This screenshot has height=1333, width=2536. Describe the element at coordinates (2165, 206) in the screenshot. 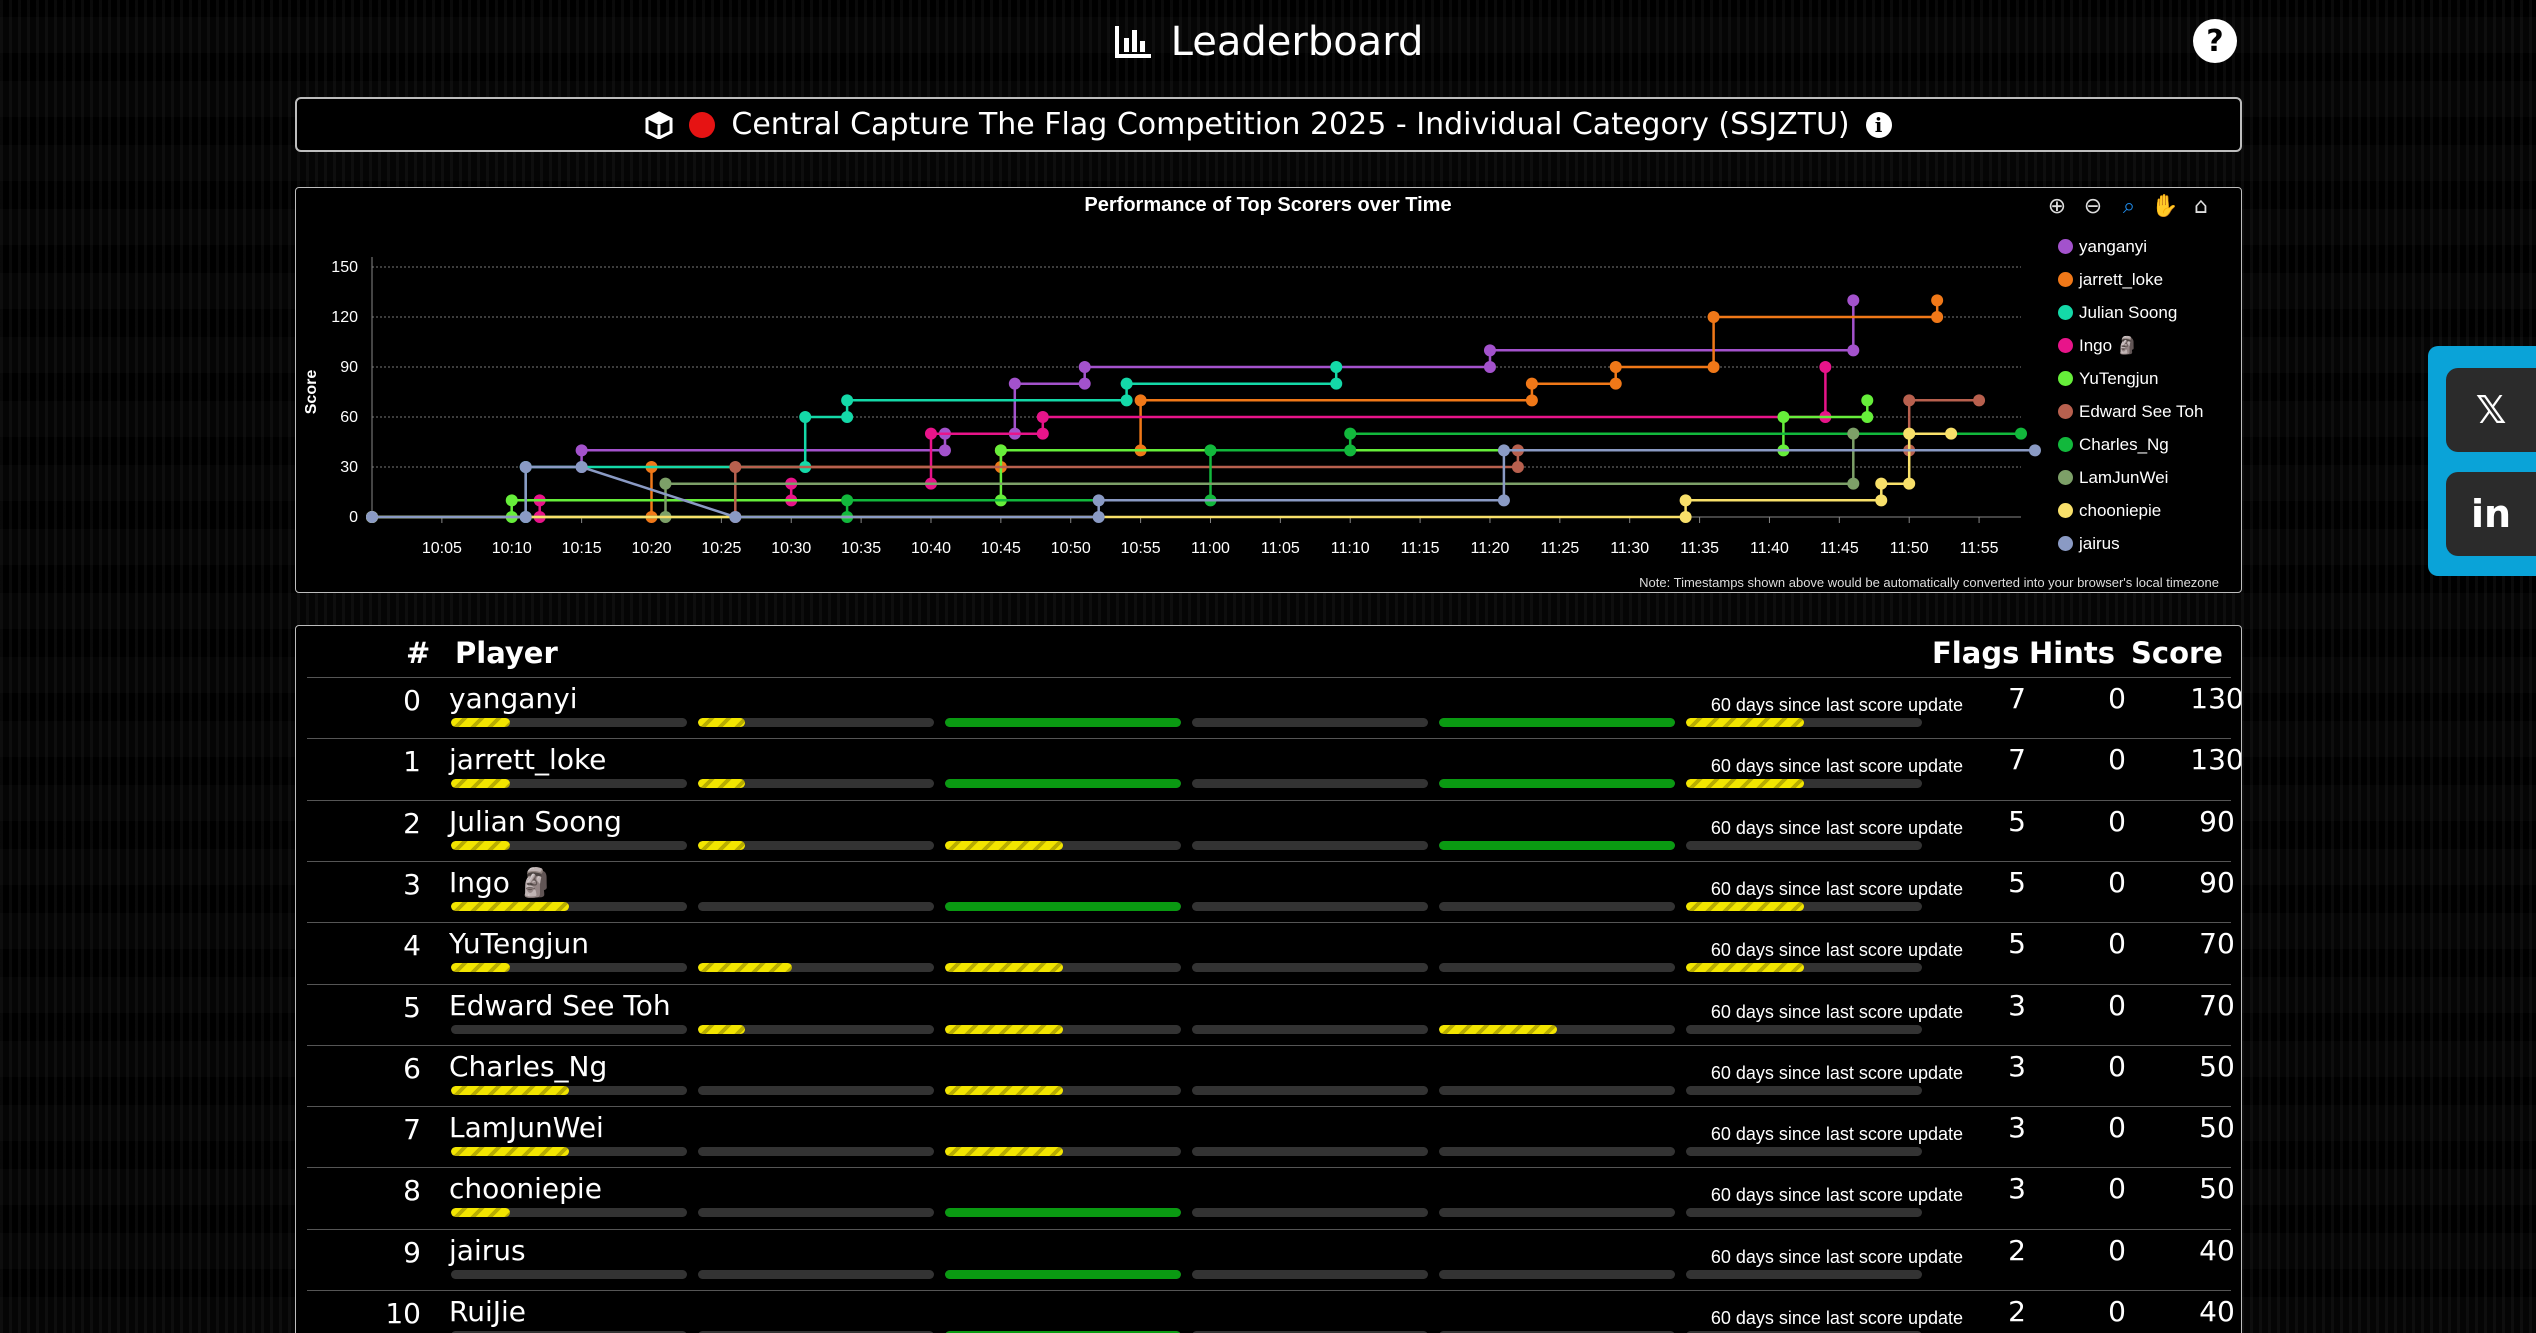

I see `pan-icon: ✋` at that location.